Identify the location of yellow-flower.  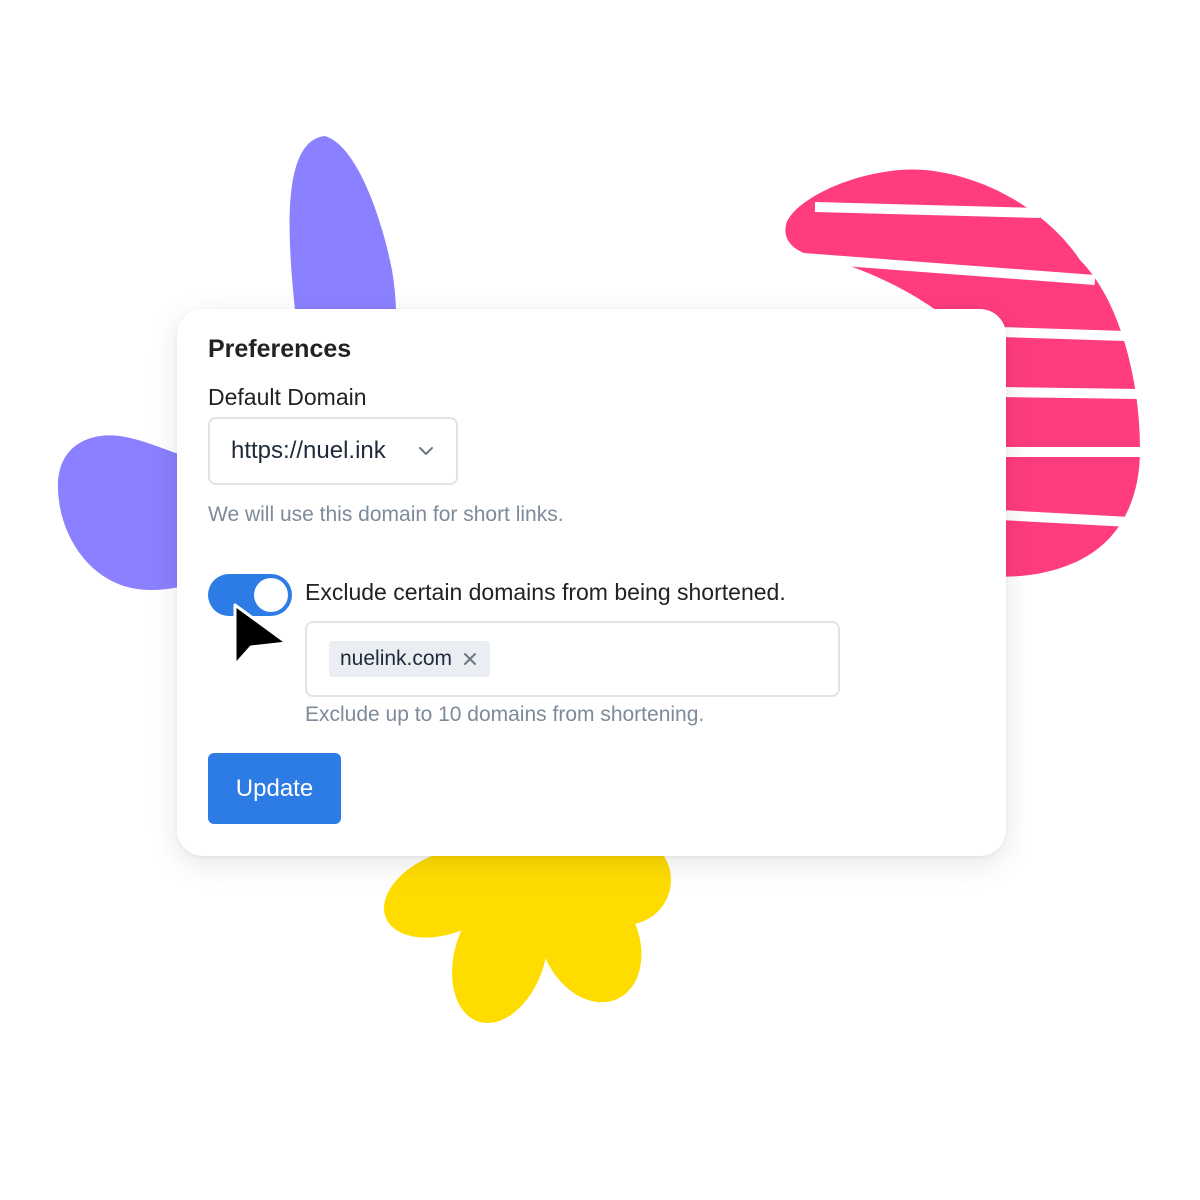
(527, 929).